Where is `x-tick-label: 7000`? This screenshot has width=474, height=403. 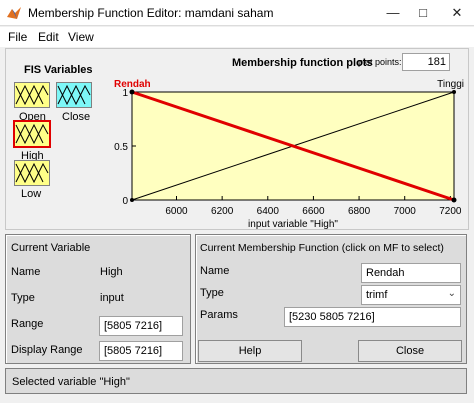 x-tick-label: 7000 is located at coordinates (405, 211).